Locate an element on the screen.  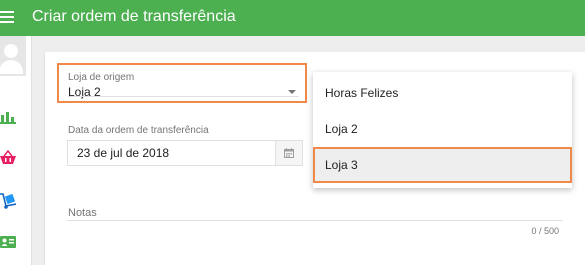
transfer-date-field is located at coordinates (185, 153).